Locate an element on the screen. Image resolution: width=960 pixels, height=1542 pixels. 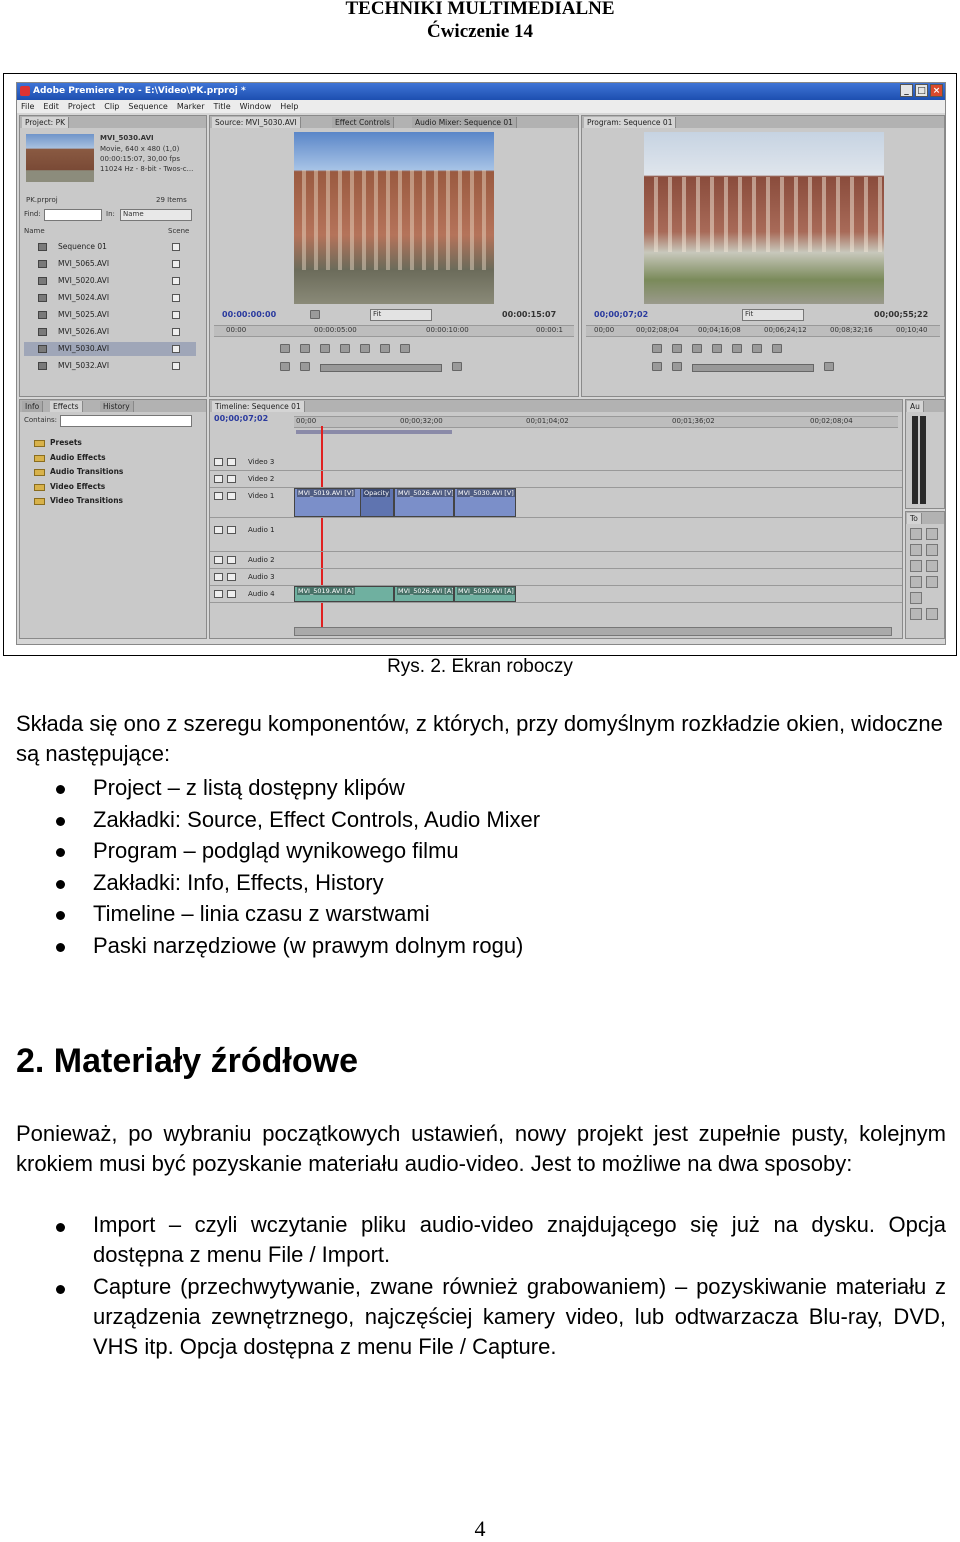
program-fit-select: Fit is located at coordinates (773, 315).